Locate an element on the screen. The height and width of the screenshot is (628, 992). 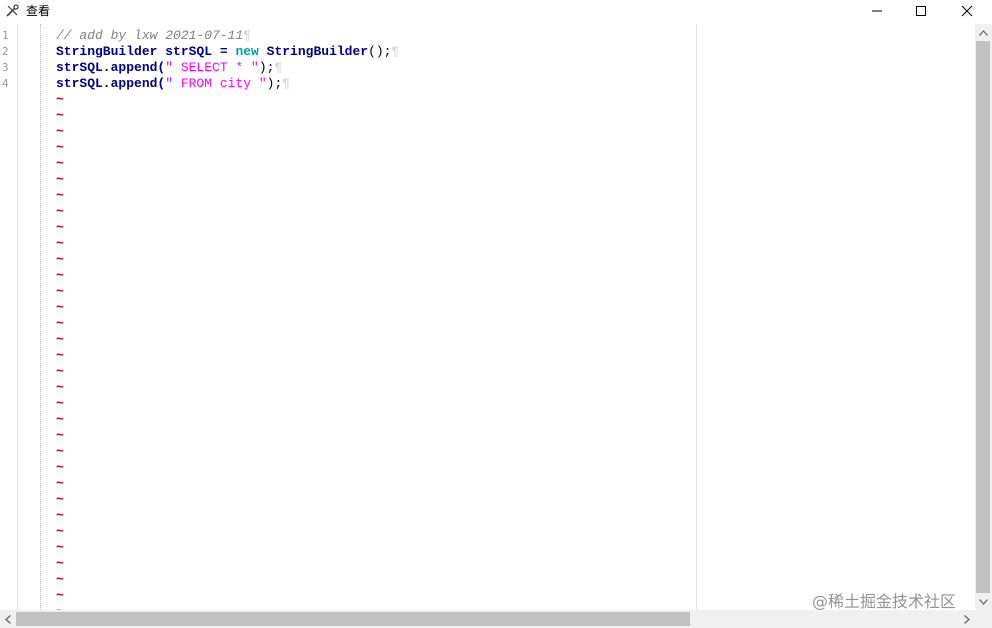
tools-icon is located at coordinates (12, 11).